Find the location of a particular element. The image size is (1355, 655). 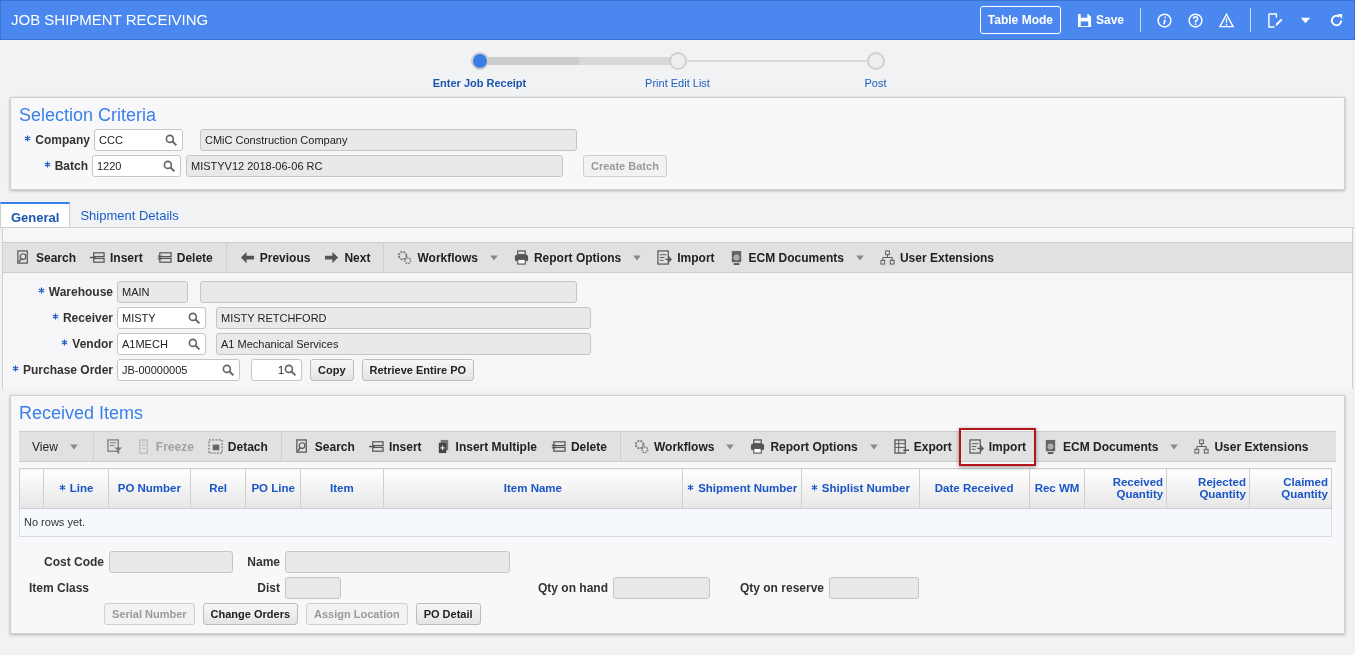

form-button: Retrieve Entire PO is located at coordinates (418, 370).